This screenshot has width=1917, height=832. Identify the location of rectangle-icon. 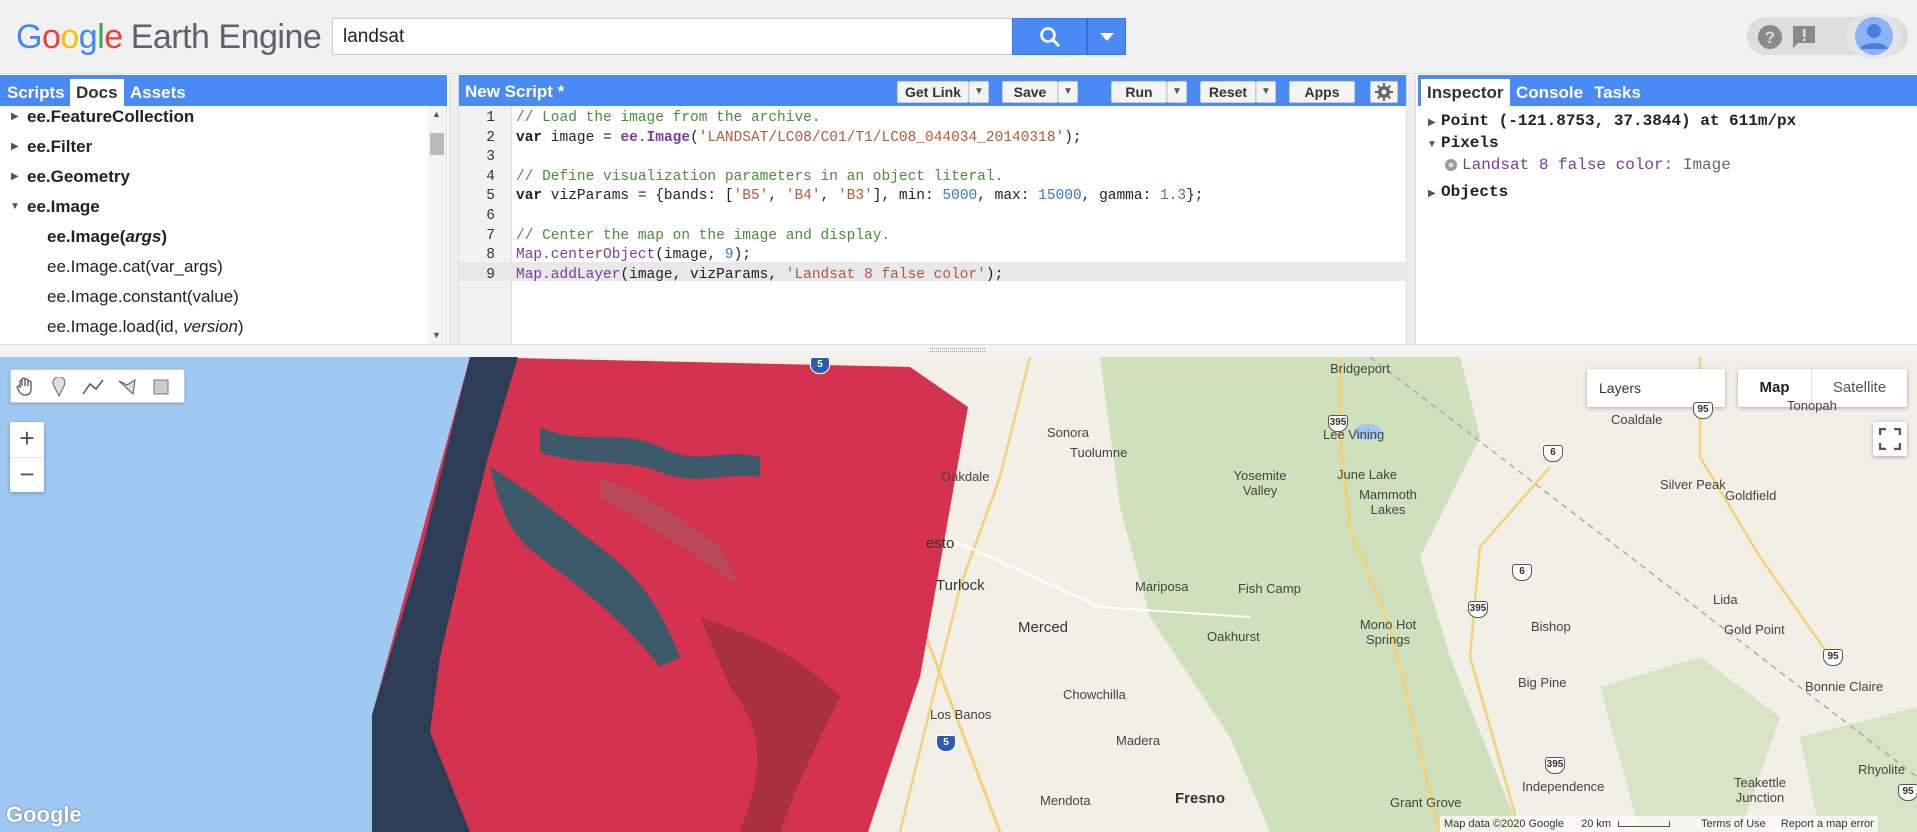
(161, 387).